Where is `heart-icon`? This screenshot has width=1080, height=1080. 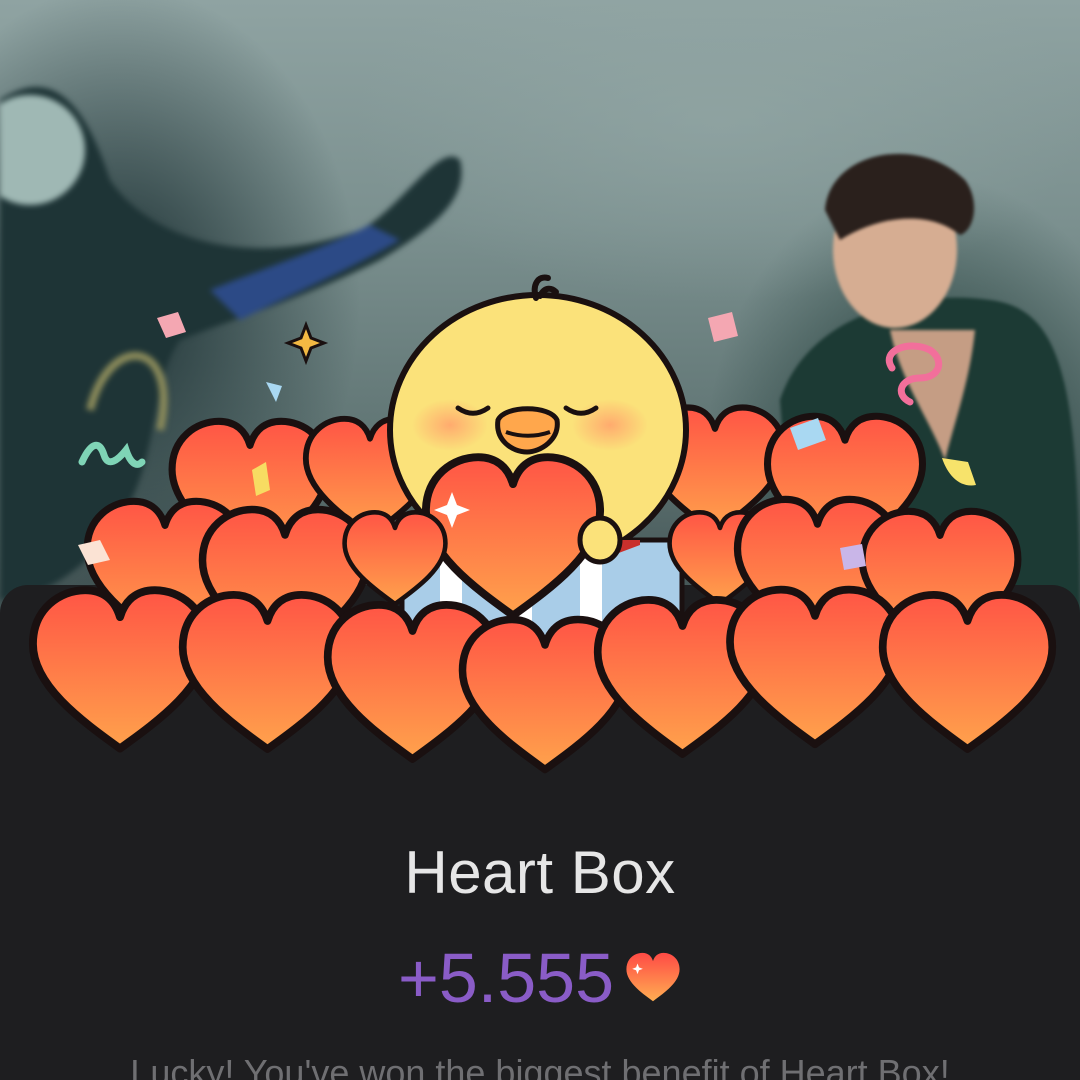
heart-icon is located at coordinates (653, 977).